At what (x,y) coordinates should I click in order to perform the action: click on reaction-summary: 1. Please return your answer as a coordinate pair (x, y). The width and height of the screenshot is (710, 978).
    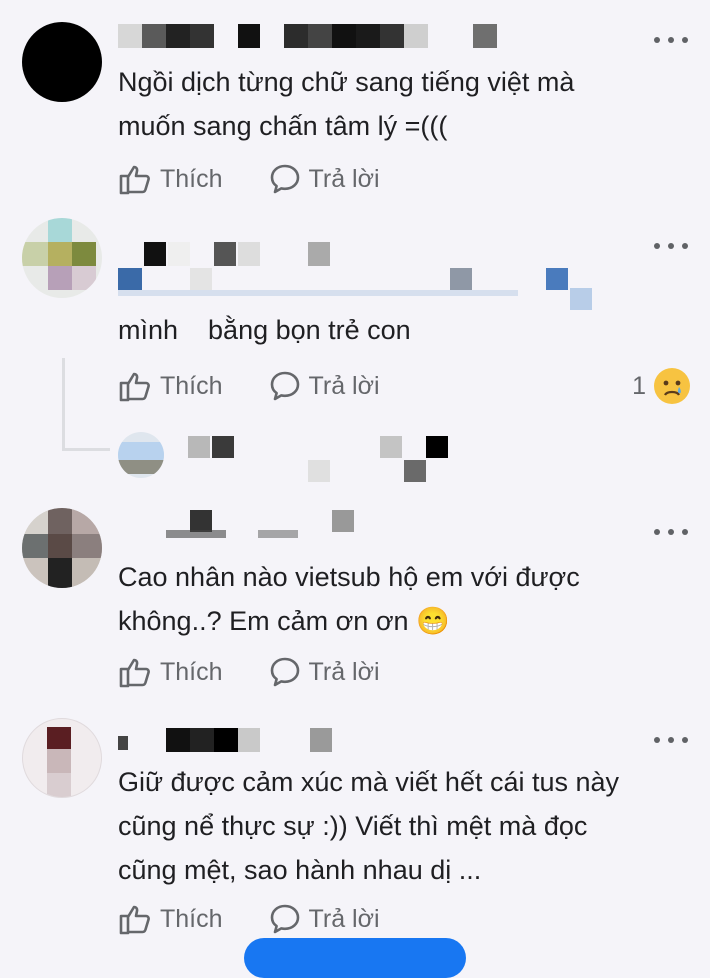
    Looking at the image, I should click on (661, 386).